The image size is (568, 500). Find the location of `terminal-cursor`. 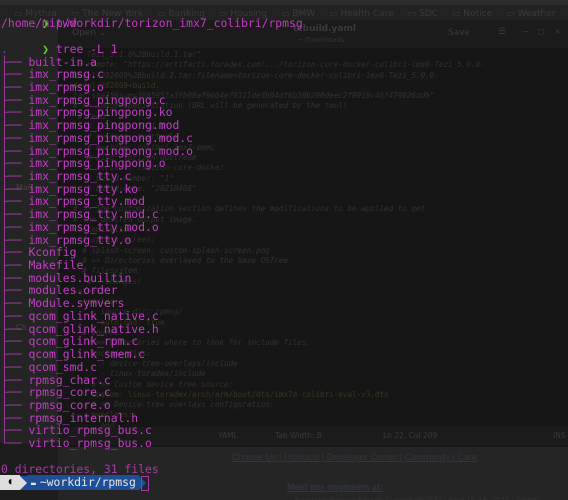

terminal-cursor is located at coordinates (145, 483).